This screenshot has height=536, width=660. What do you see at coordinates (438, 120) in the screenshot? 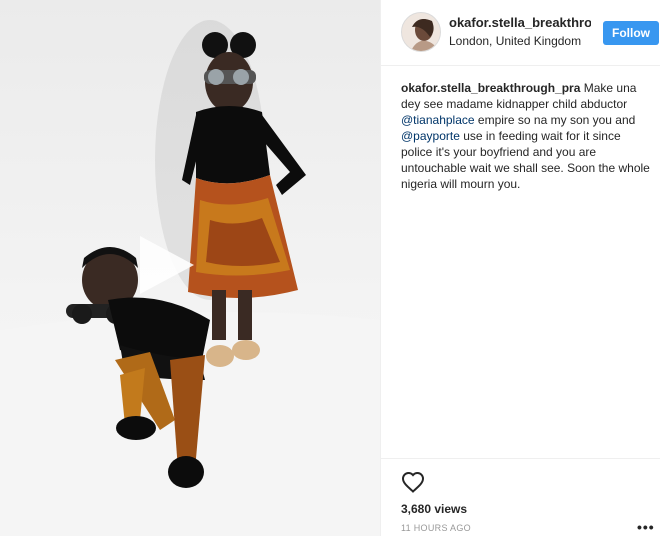
I see `mention-tianahplace: @tianahplace` at bounding box center [438, 120].